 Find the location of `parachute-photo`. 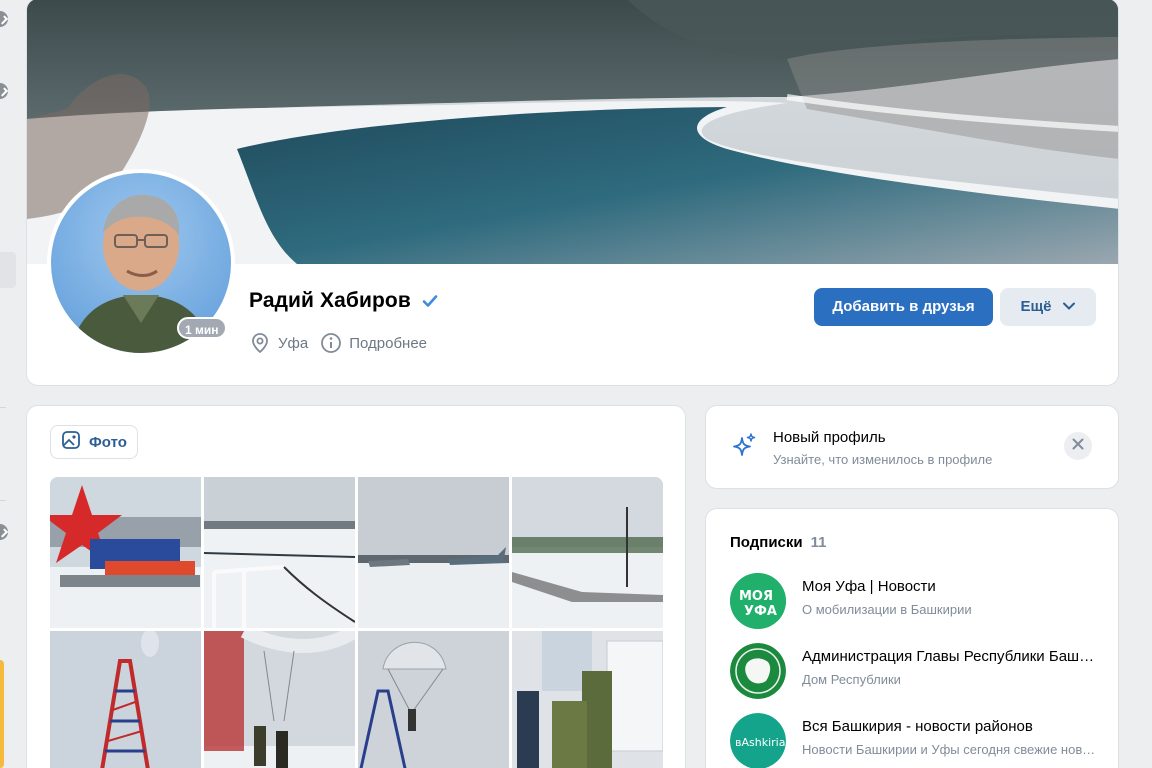

parachute-photo is located at coordinates (279, 699).